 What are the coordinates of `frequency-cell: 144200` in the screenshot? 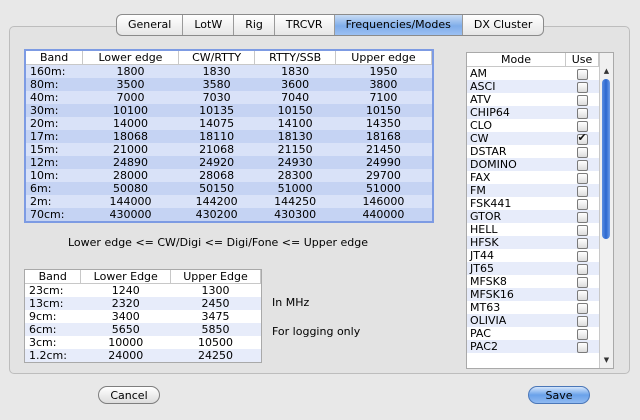 It's located at (216, 201).